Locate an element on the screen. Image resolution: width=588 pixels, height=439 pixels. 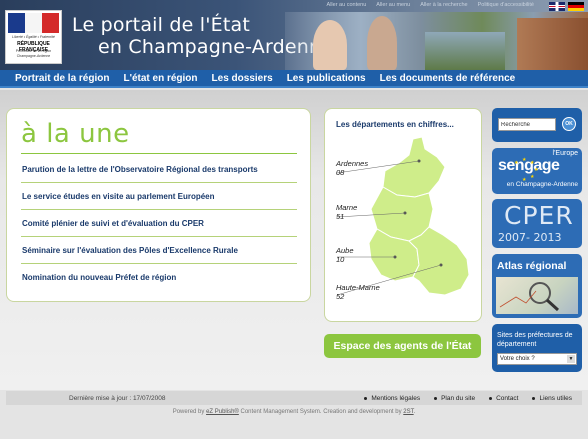
prefecture-select: Votre choix ? ▼ is located at coordinates (537, 359).